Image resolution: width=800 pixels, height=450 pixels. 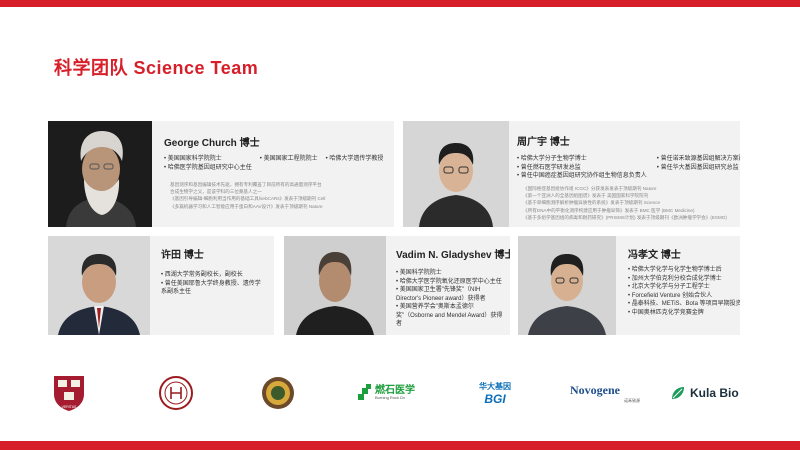 What do you see at coordinates (714, 393) in the screenshot?
I see `kula-bio-text: Kula Bio` at bounding box center [714, 393].